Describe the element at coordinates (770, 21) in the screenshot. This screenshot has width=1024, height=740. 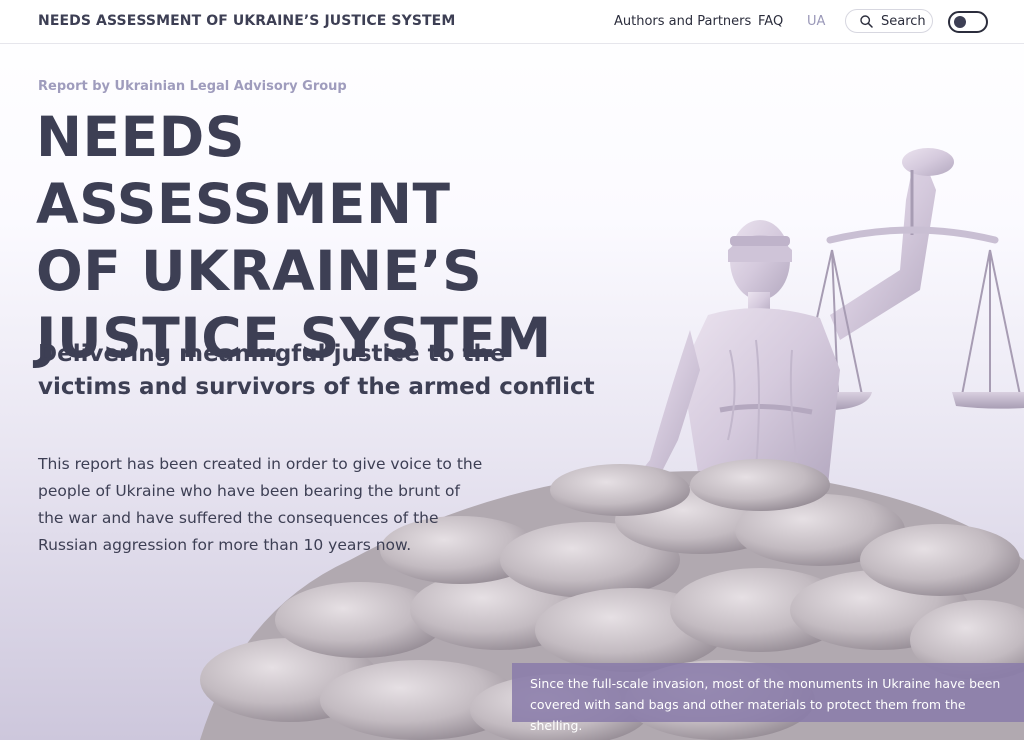
I see `nav-faq: FAQ` at that location.